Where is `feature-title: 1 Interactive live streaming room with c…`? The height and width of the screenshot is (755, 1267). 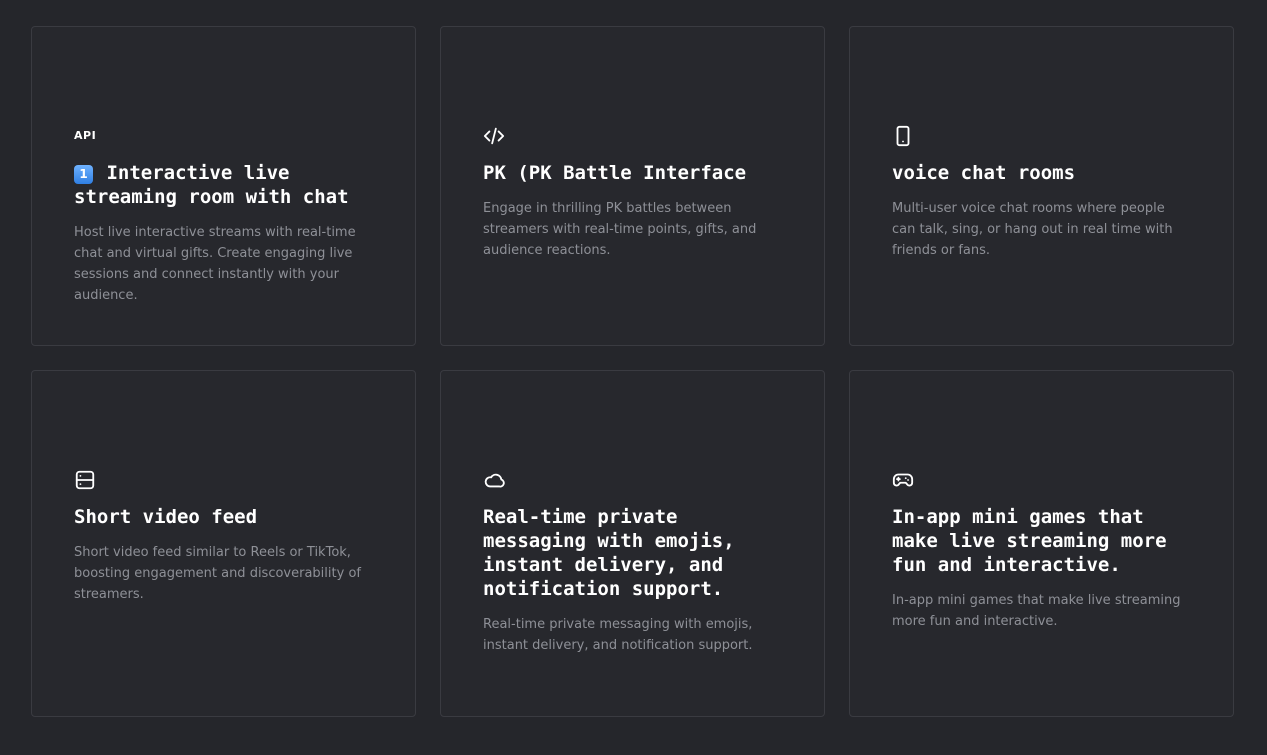
feature-title: 1 Interactive live streaming room with c… is located at coordinates (211, 185).